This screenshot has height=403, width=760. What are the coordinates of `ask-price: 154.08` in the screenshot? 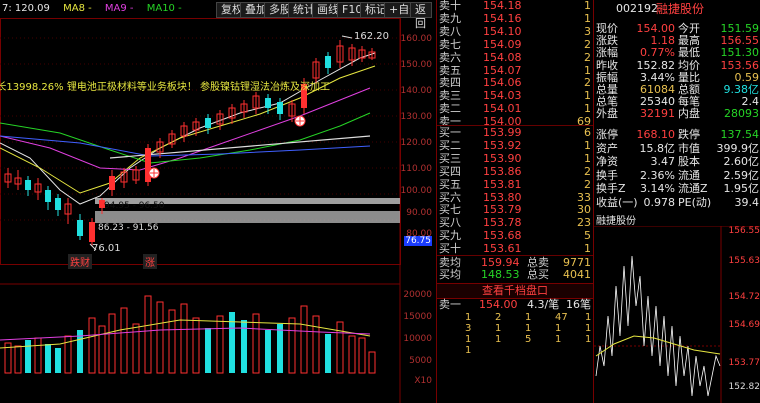 It's located at (502, 57).